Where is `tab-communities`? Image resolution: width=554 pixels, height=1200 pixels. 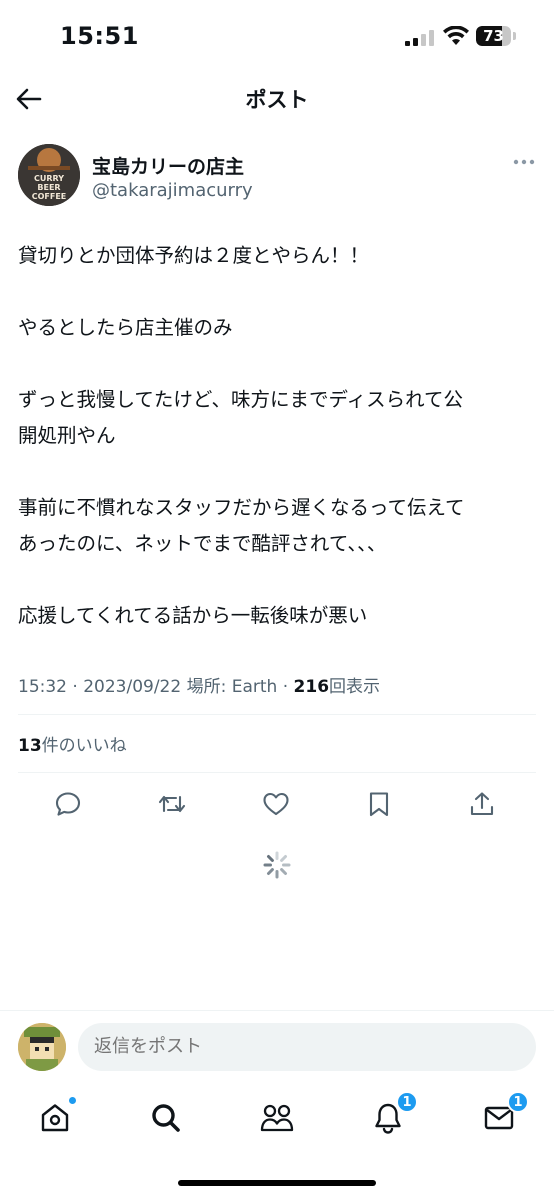 tab-communities is located at coordinates (277, 1118).